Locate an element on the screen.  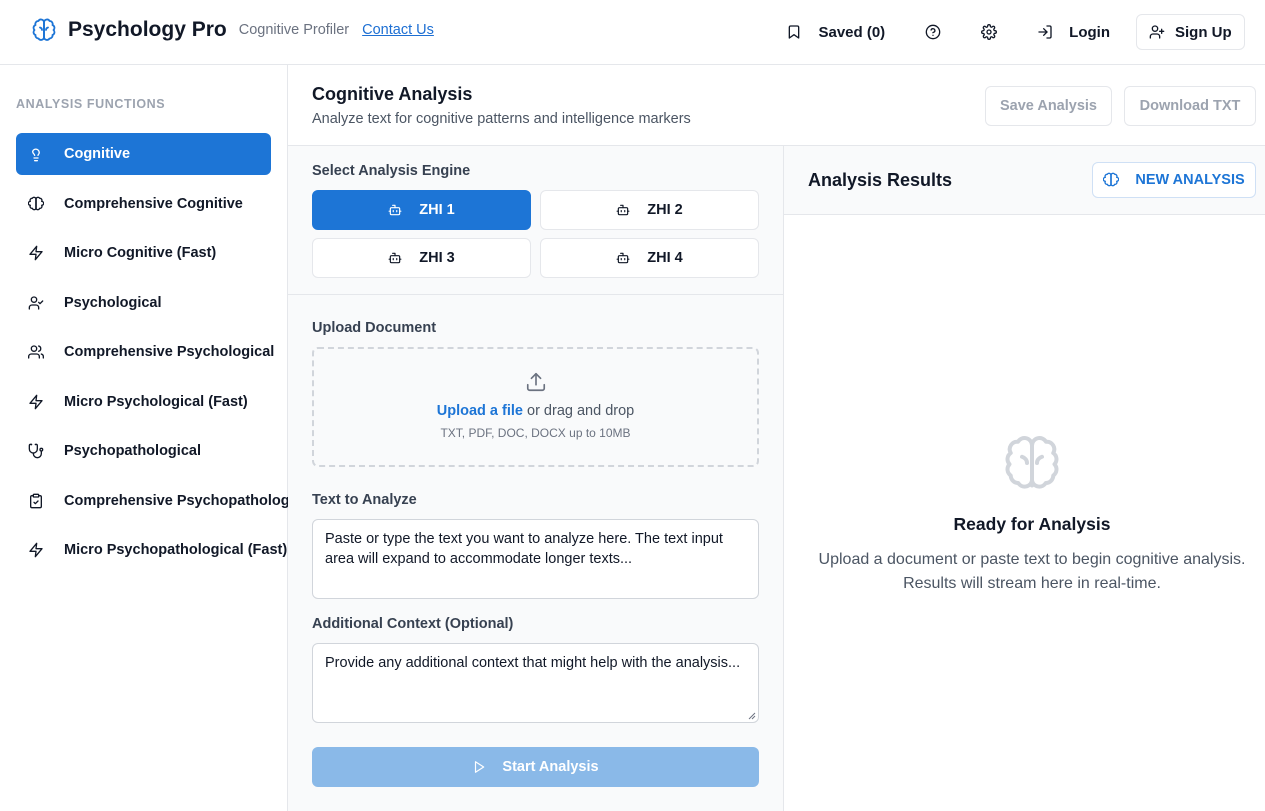
engine-label: Select Analysis Engine is located at coordinates (391, 171).